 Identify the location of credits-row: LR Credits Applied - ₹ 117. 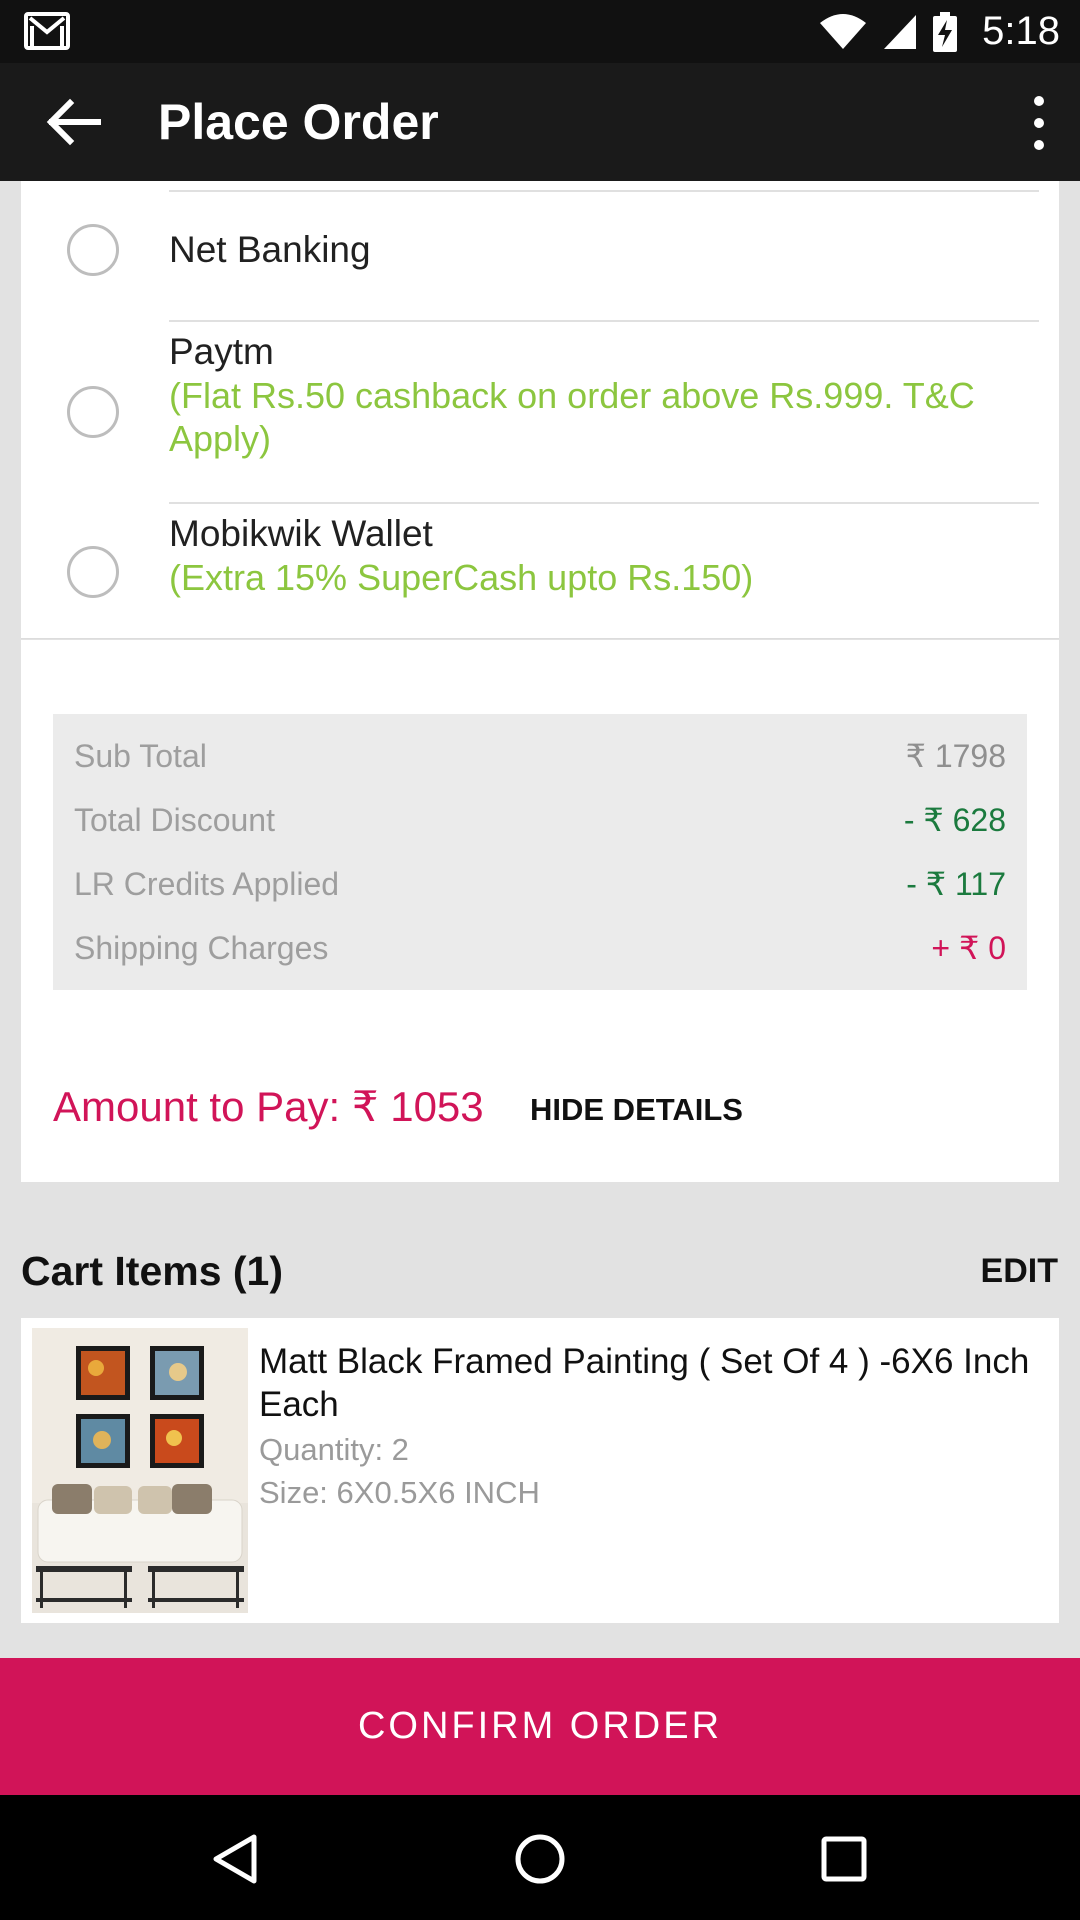
(540, 884).